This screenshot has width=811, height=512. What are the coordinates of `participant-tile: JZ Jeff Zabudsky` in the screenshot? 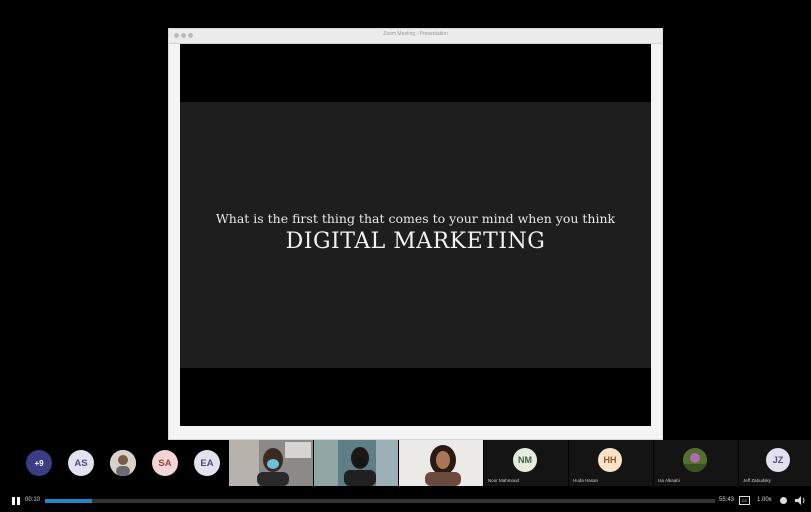 It's located at (775, 463).